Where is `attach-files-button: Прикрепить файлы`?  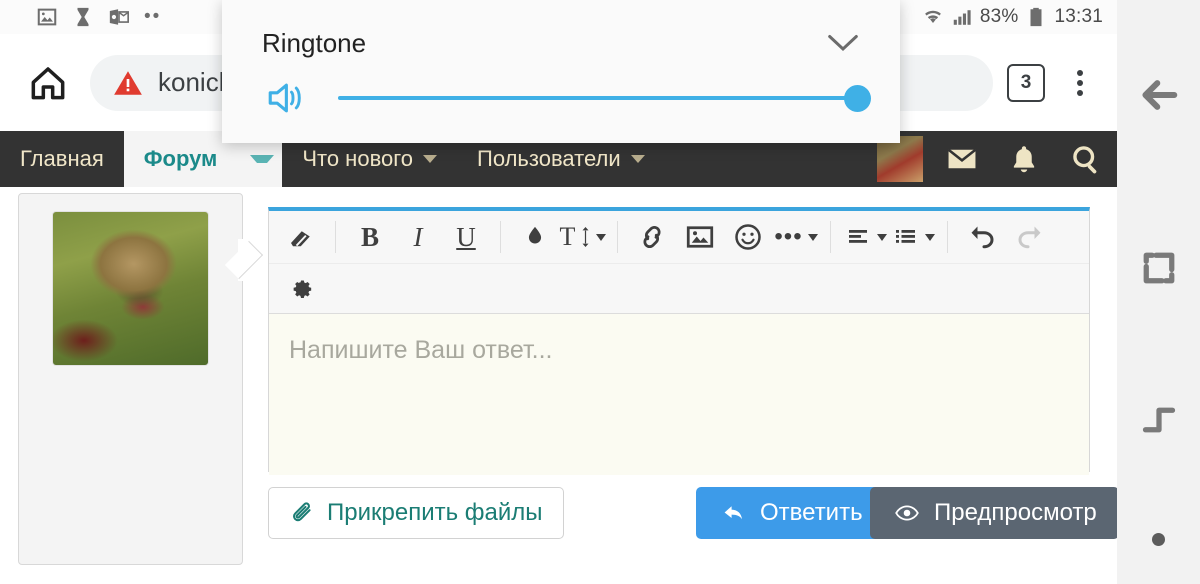
attach-files-button: Прикрепить файлы is located at coordinates (416, 513).